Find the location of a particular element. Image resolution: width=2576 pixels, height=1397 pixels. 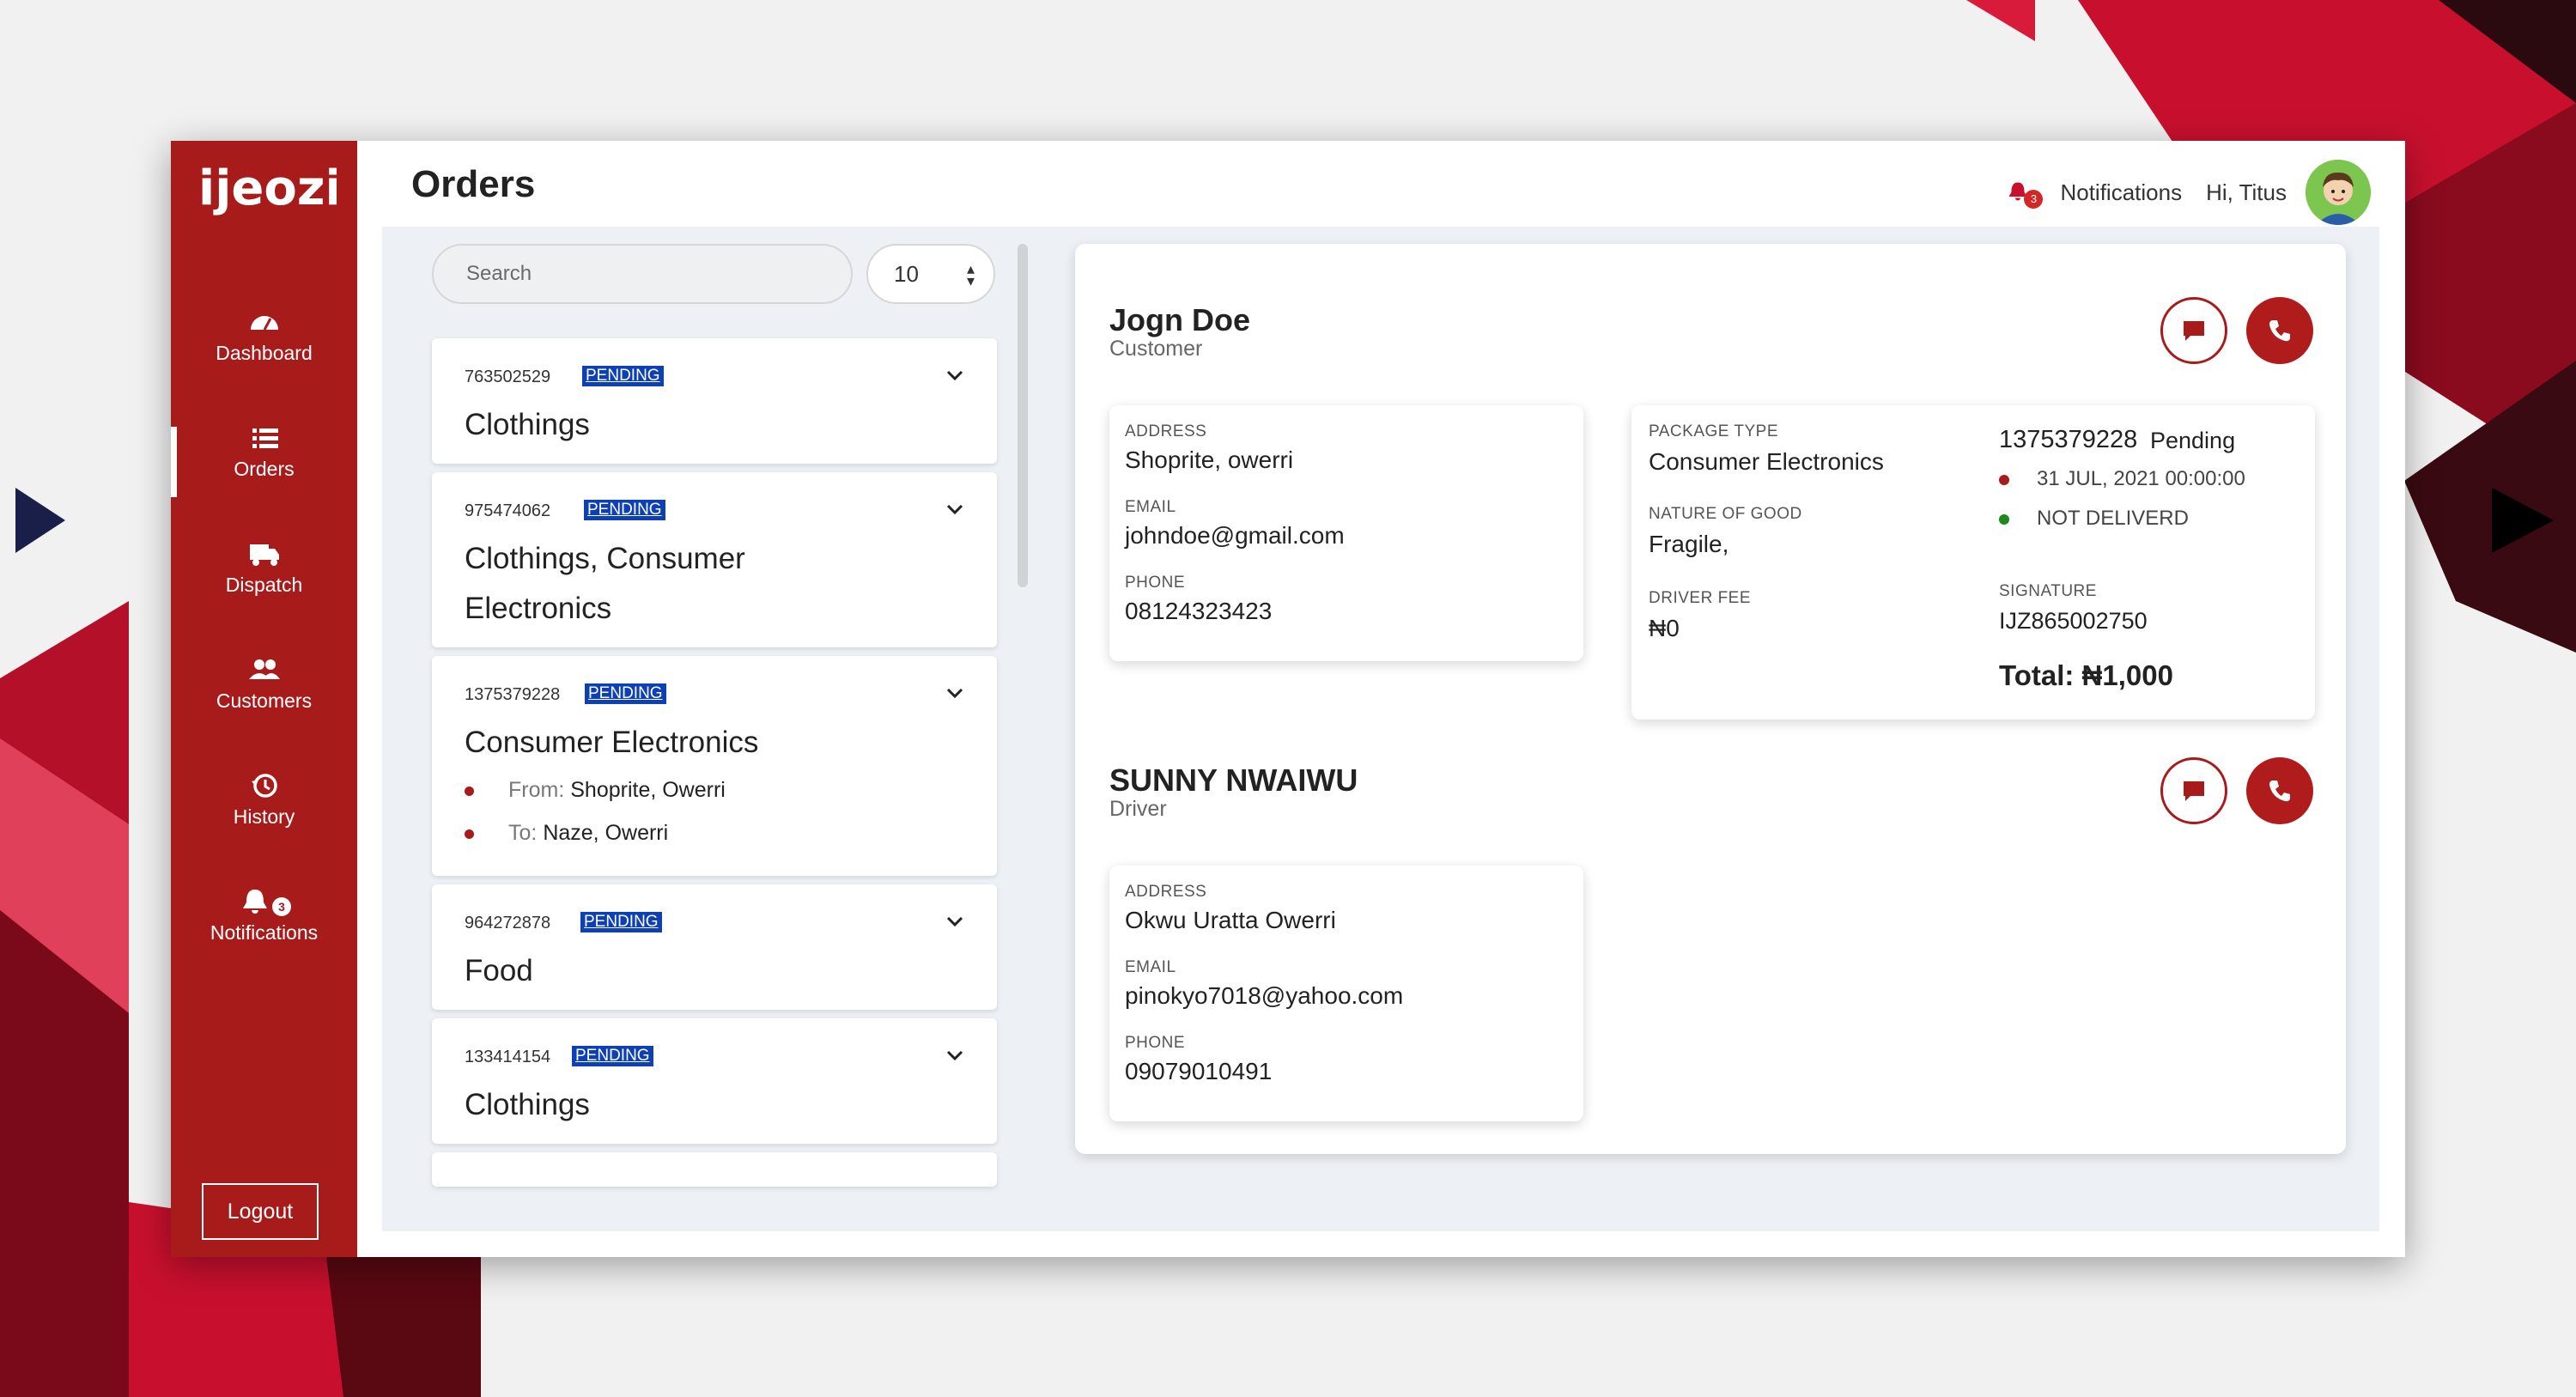

sidebar-item-label: Customers is located at coordinates (264, 700).